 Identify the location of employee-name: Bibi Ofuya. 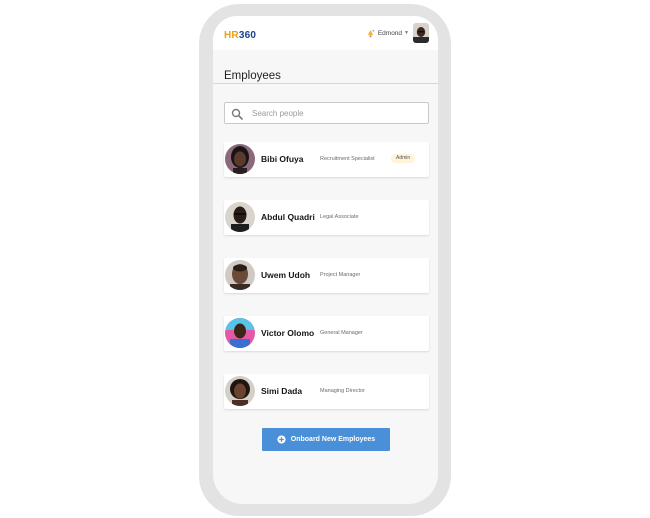
(282, 159).